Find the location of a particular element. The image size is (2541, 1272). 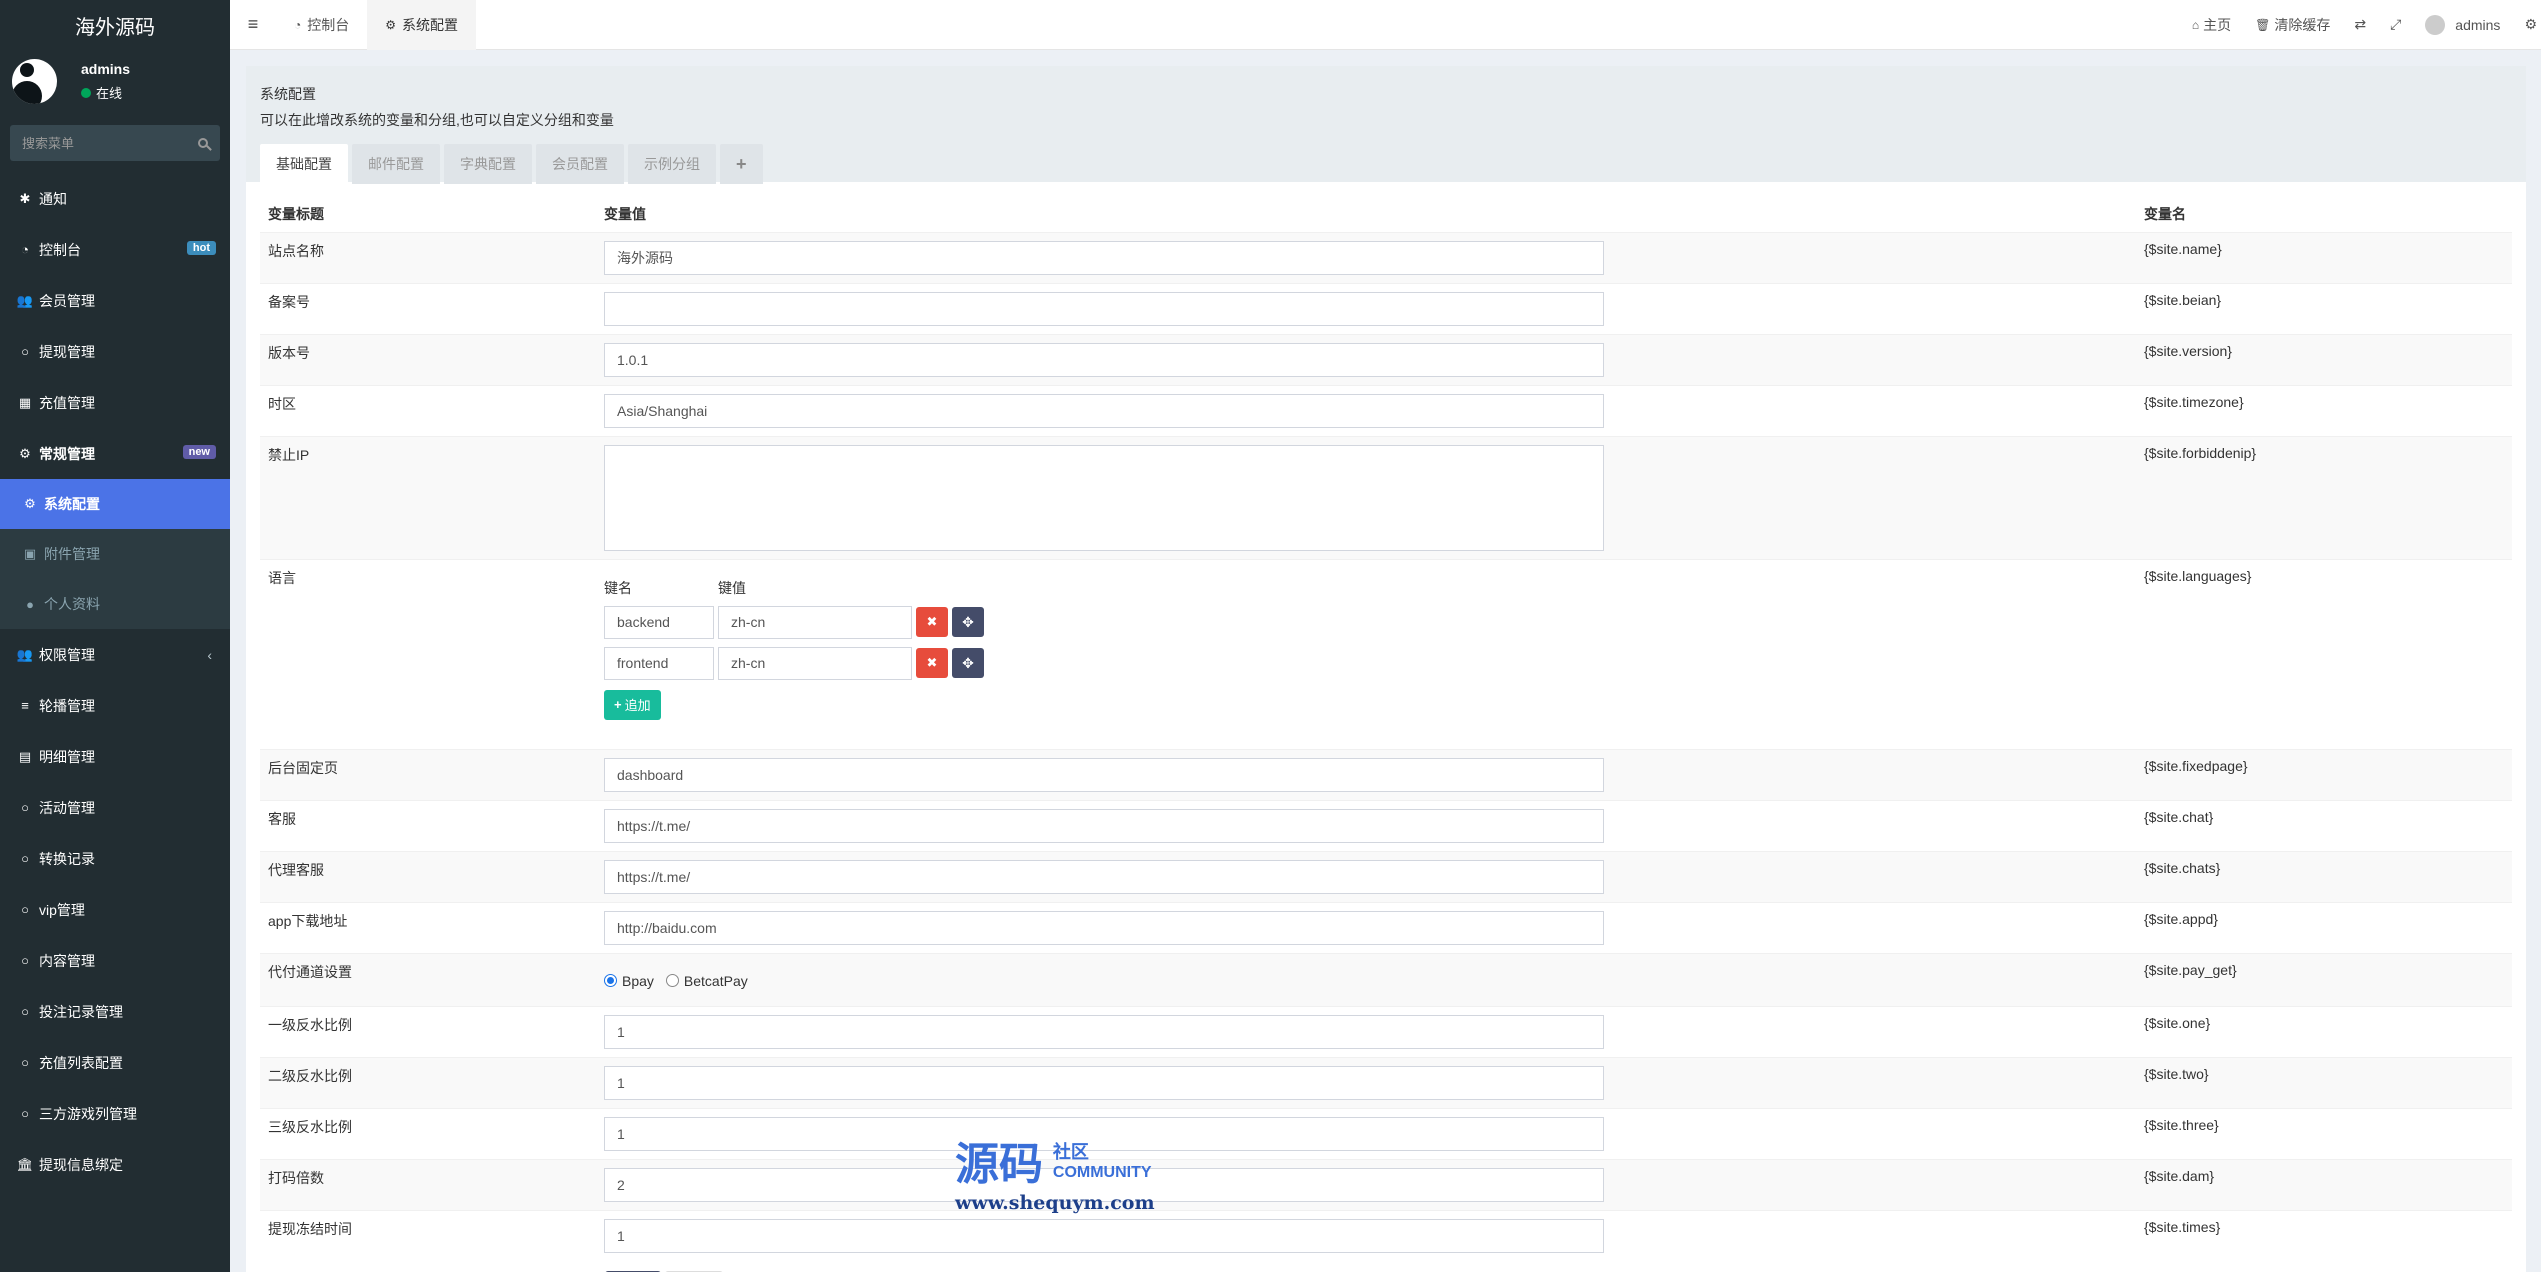

grid-icon: ▦ is located at coordinates (25, 402).